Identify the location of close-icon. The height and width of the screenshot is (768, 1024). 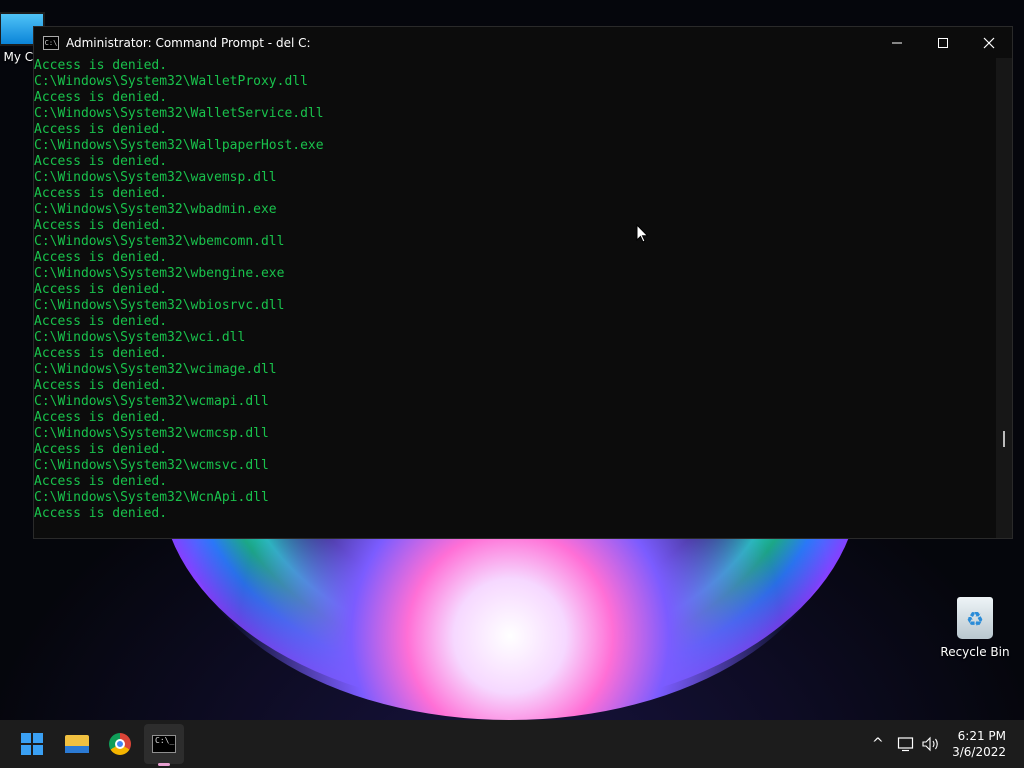
(989, 42).